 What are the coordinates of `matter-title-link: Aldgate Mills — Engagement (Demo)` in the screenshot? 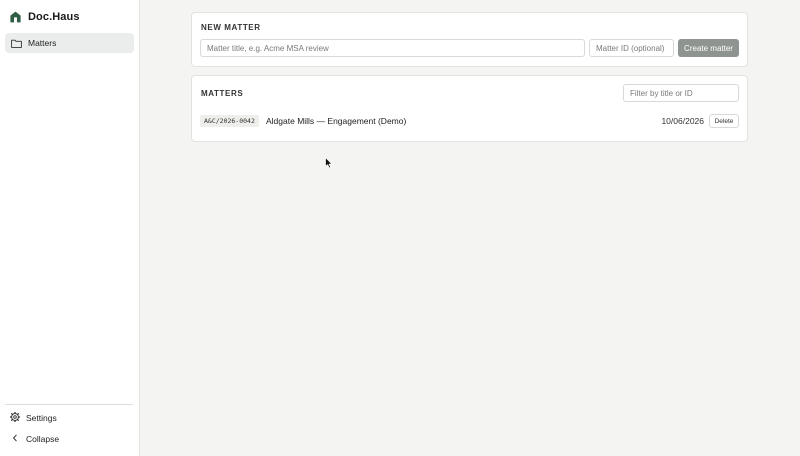 It's located at (336, 121).